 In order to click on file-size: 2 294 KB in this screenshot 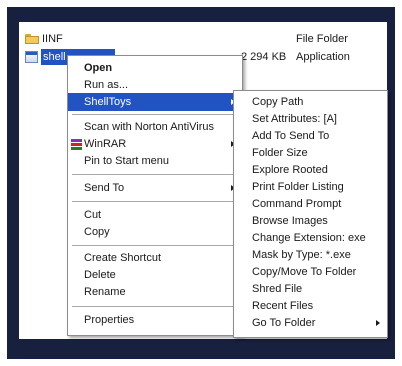, I will do `click(264, 57)`.